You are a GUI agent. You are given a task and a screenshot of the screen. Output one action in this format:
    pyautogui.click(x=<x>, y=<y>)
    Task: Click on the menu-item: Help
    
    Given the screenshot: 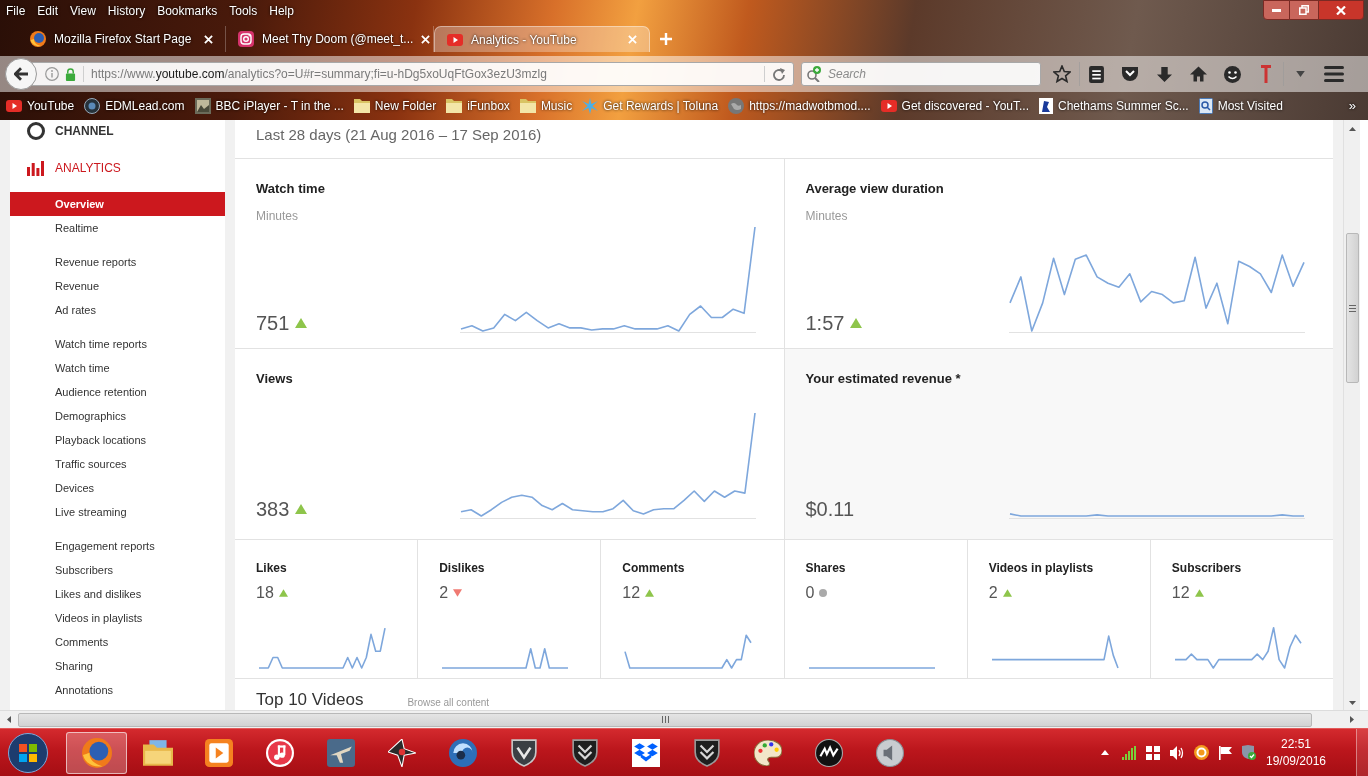 What is the action you would take?
    pyautogui.click(x=281, y=11)
    